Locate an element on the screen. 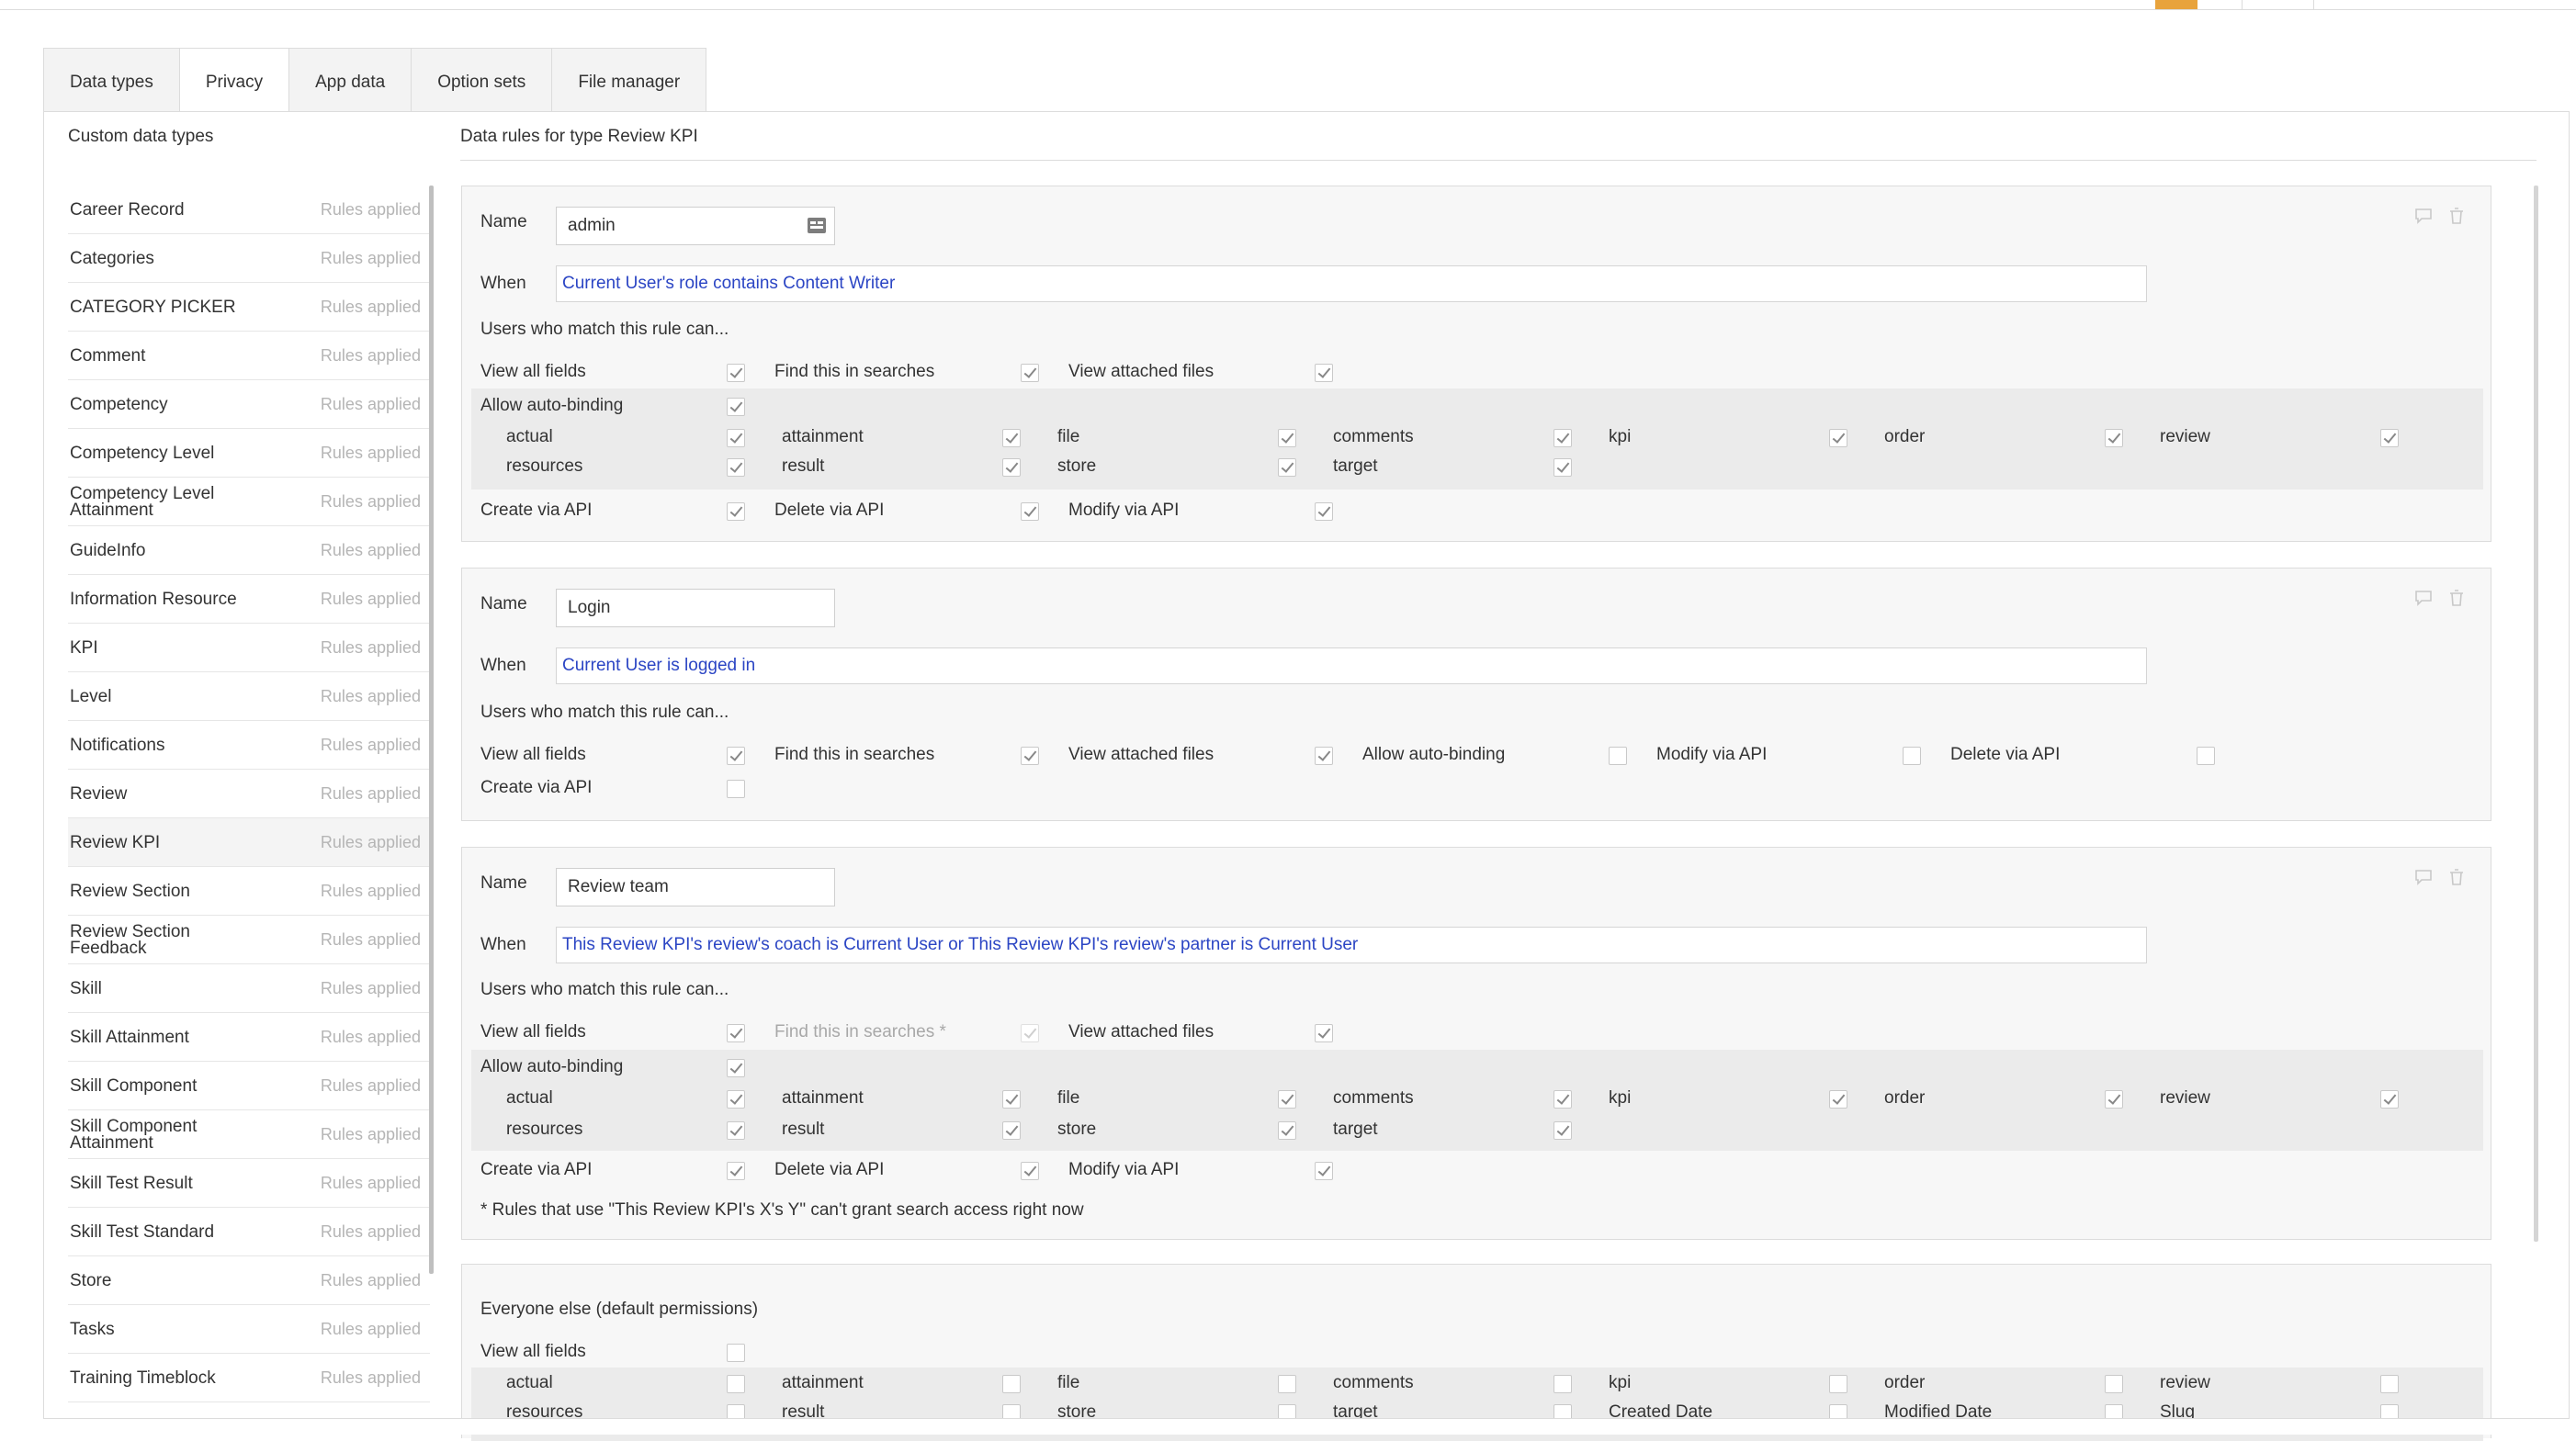  data-type-item: Store Rules applied is located at coordinates (249, 1280).